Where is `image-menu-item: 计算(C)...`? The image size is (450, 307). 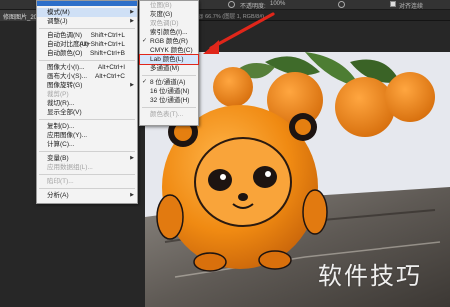
image-menu-item: 计算(C)... is located at coordinates (87, 144).